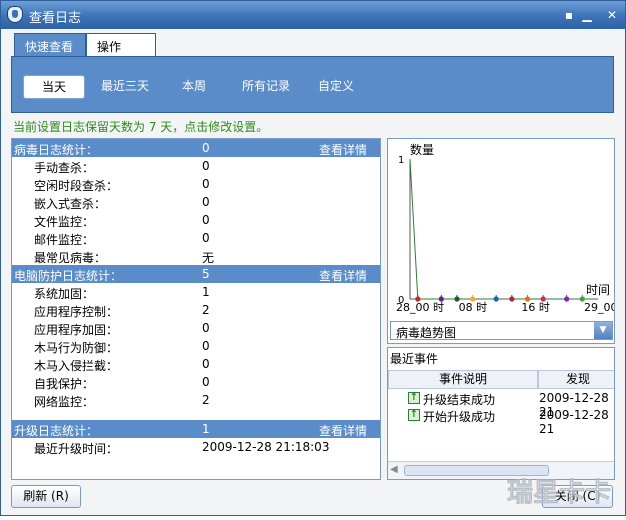  Describe the element at coordinates (598, 290) in the screenshot. I see `x-axis-label: 时间` at that location.